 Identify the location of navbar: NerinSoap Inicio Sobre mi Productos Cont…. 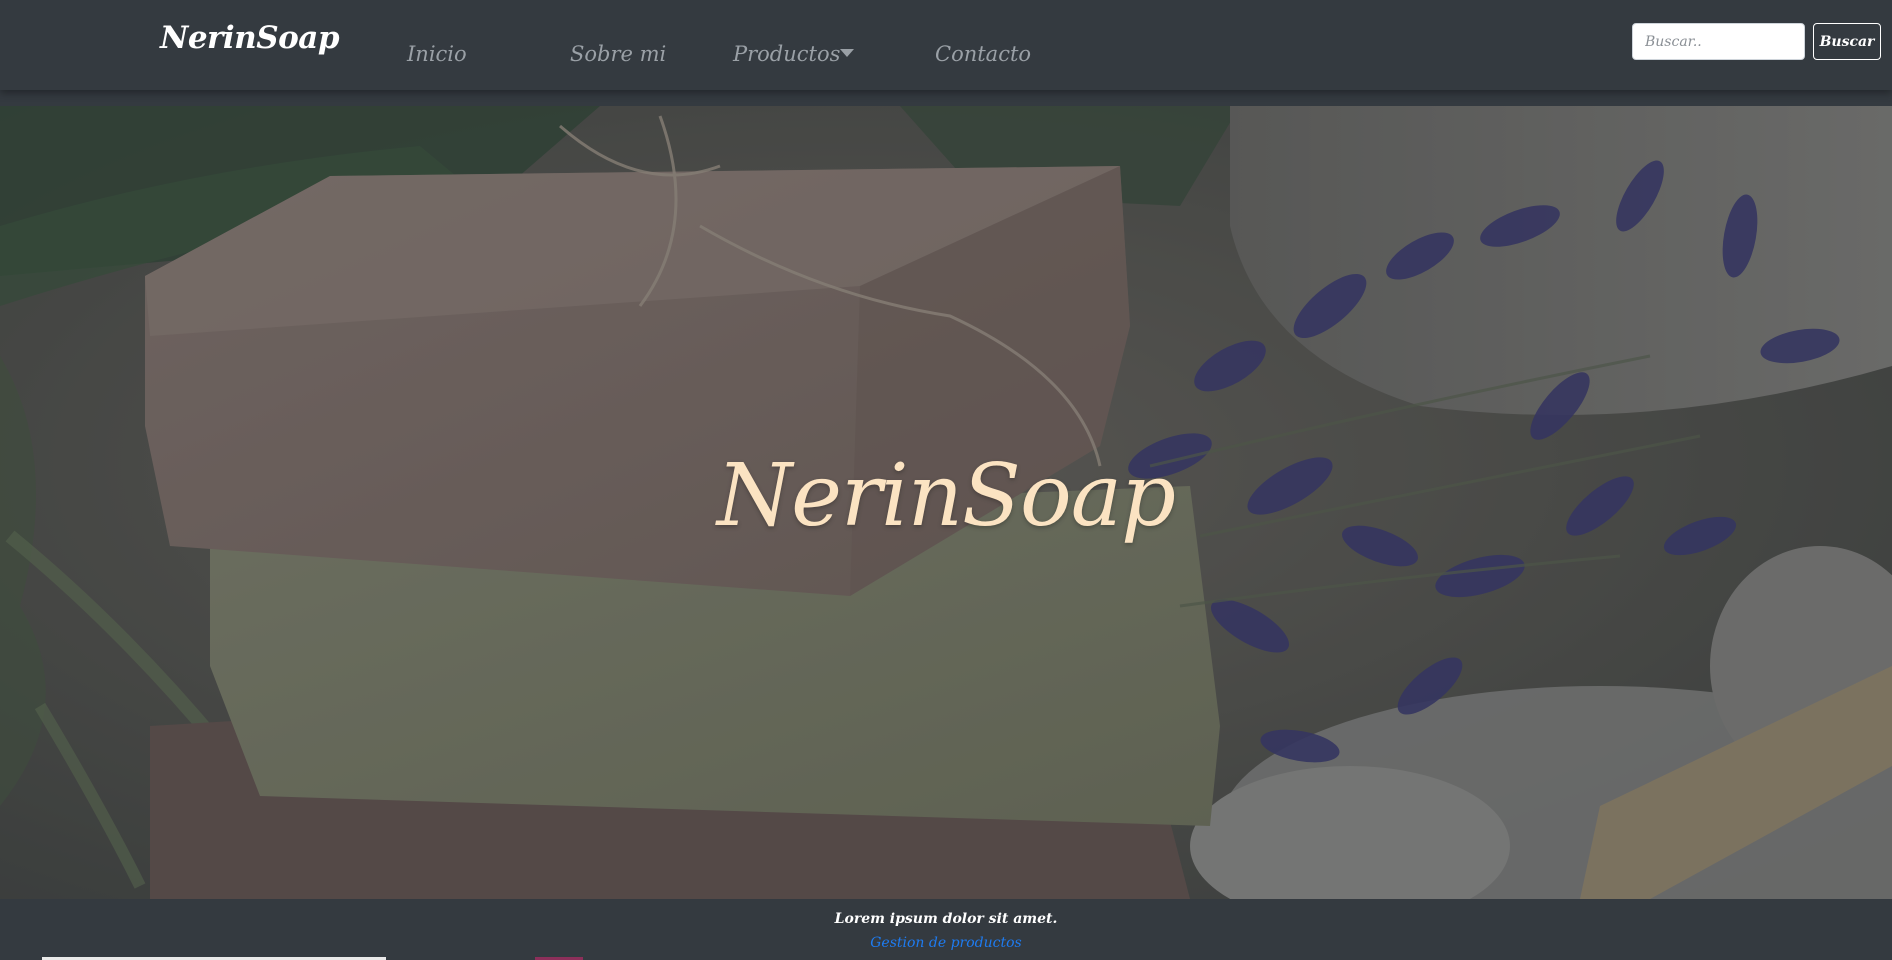
(946, 45).